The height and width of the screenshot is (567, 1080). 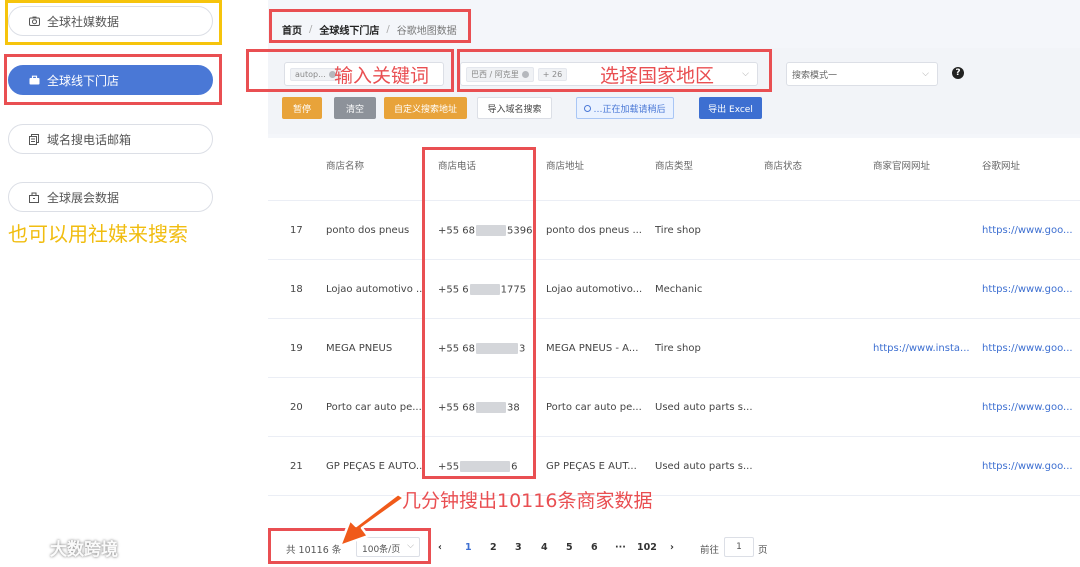 I want to click on store-name: ponto dos pneus, so click(x=368, y=230).